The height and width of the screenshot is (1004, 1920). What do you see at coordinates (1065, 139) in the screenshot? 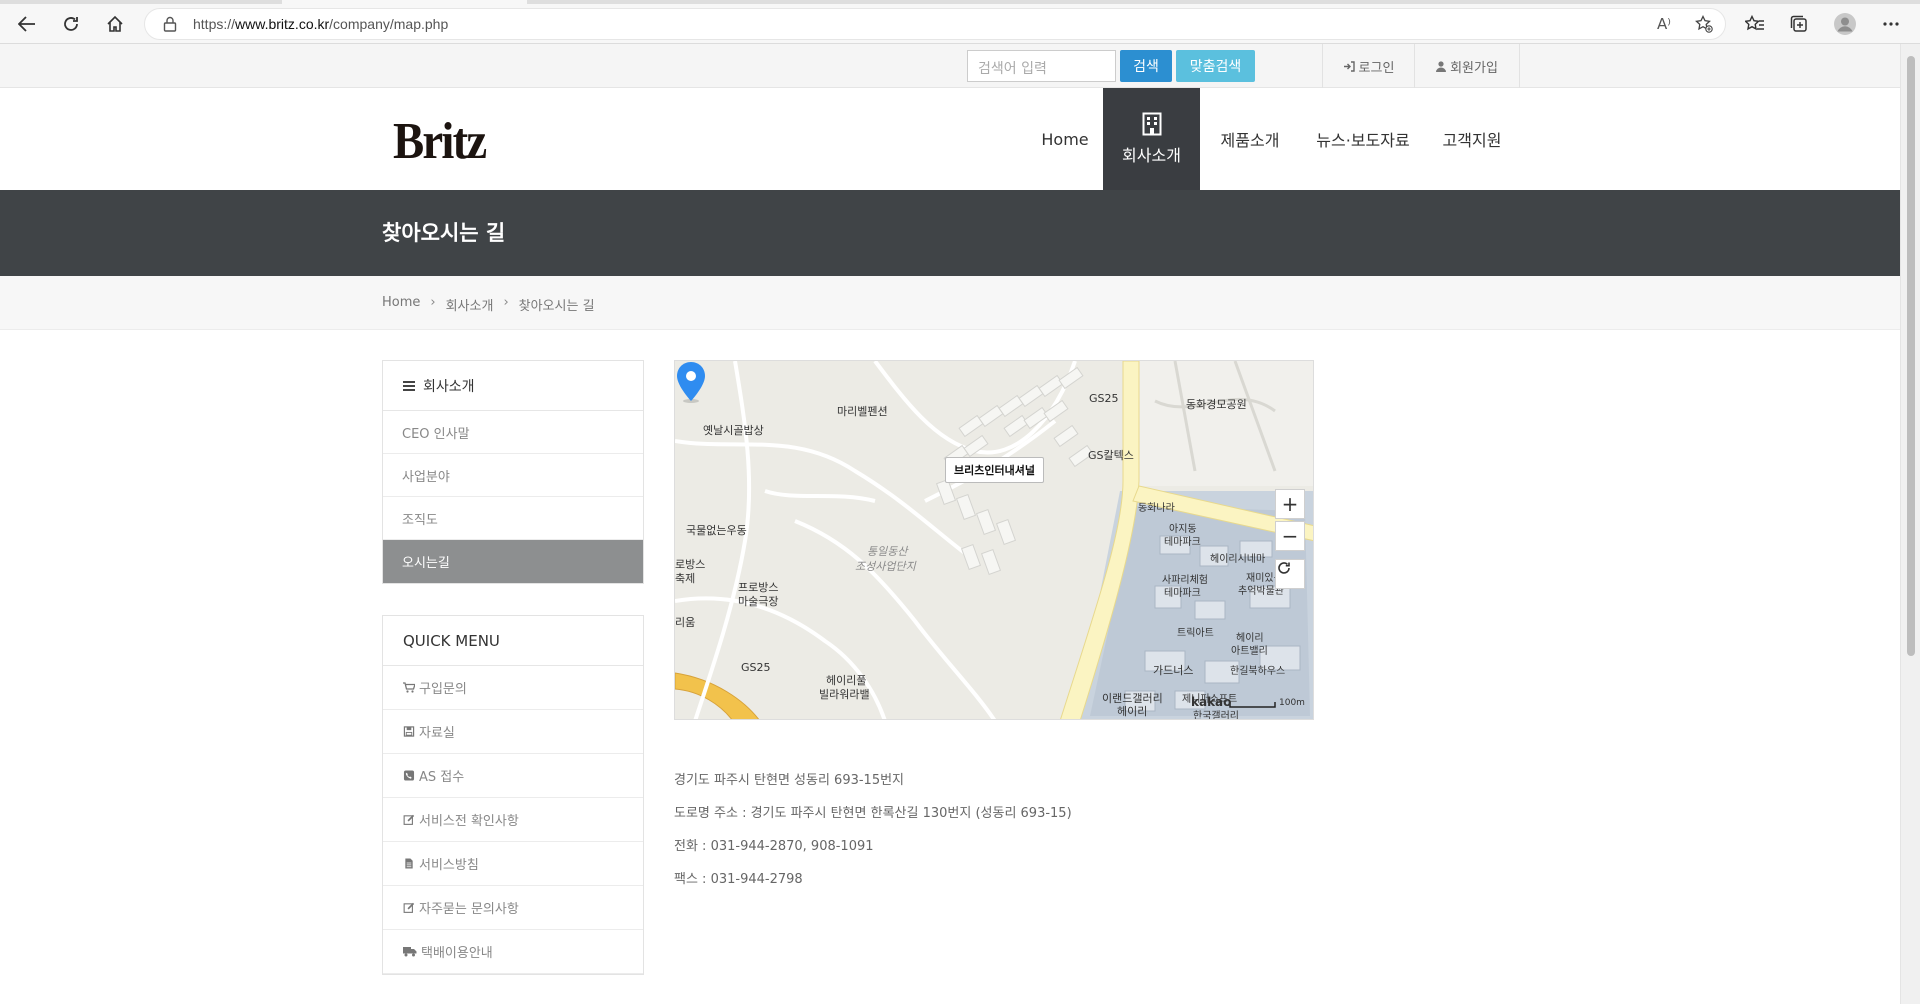
I see `nav-home: Home` at bounding box center [1065, 139].